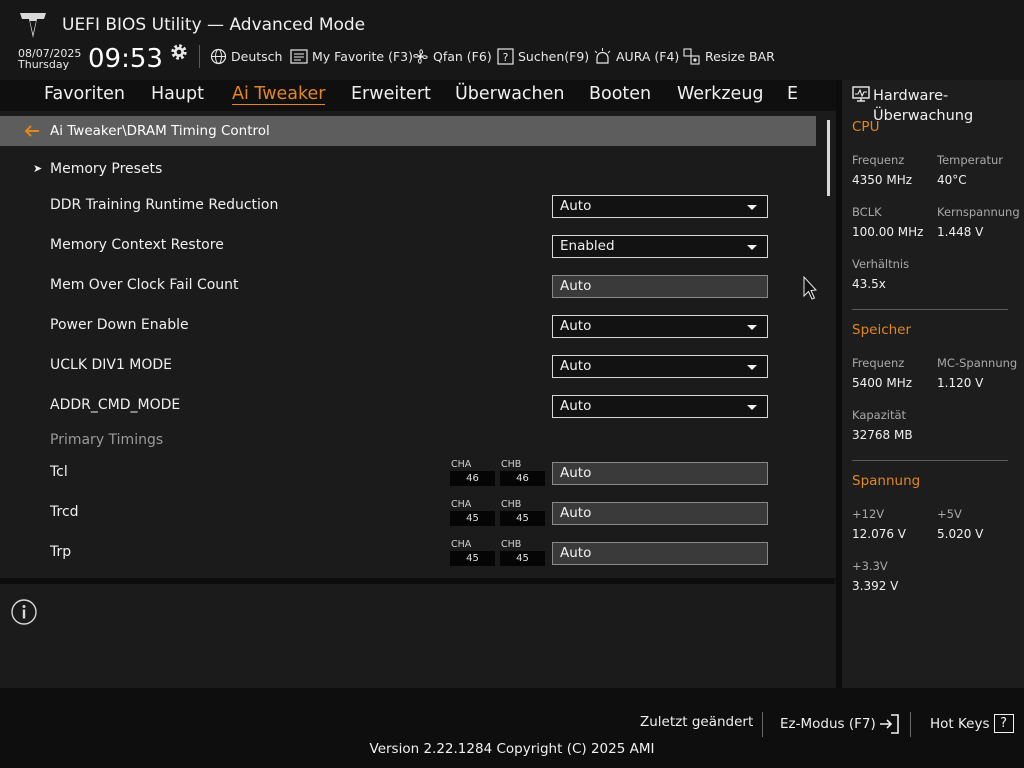  Describe the element at coordinates (660, 246) in the screenshot. I see `memory-context-restore-select: Enabled` at that location.